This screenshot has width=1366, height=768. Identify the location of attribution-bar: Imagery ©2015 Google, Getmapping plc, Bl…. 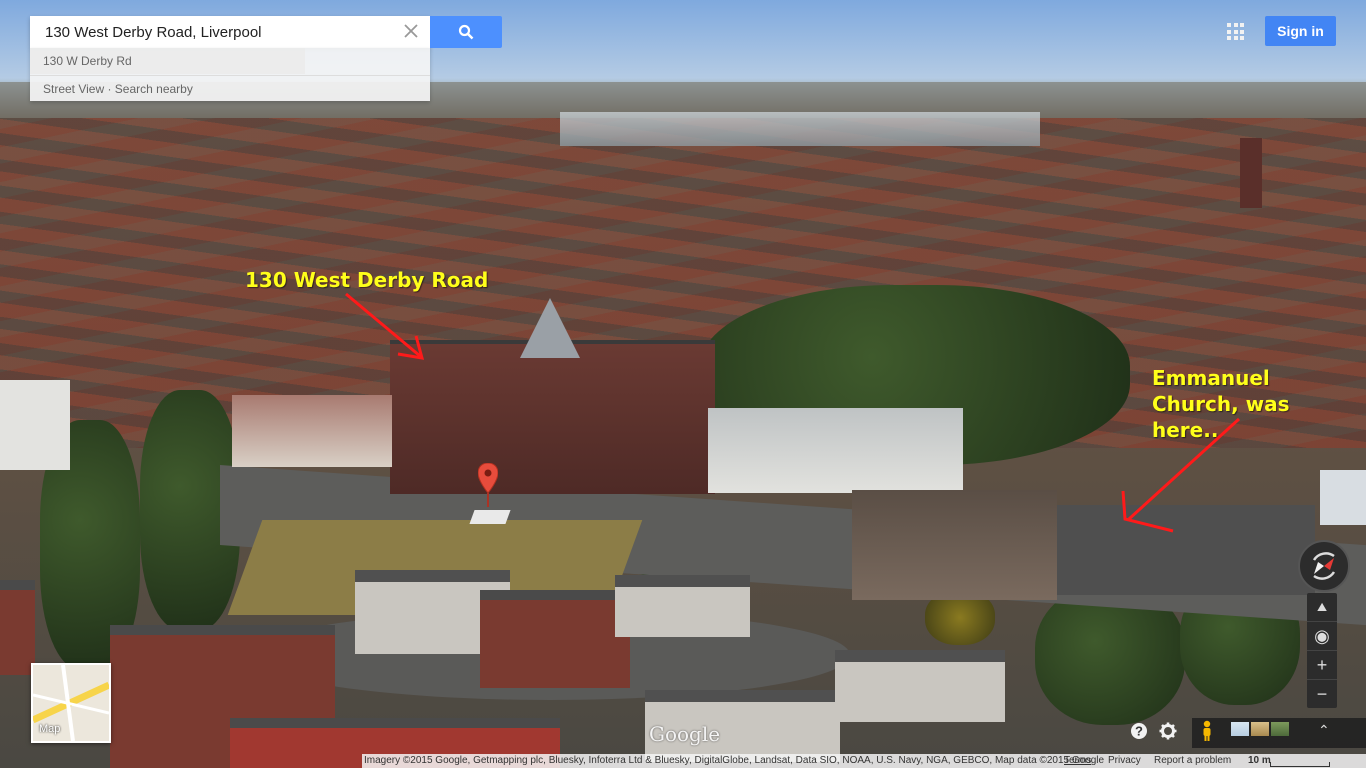
(864, 761).